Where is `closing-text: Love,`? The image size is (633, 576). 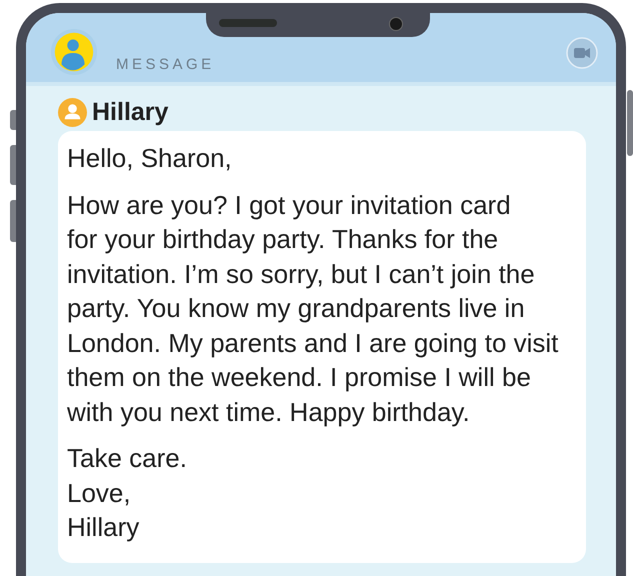 closing-text: Love, is located at coordinates (99, 493).